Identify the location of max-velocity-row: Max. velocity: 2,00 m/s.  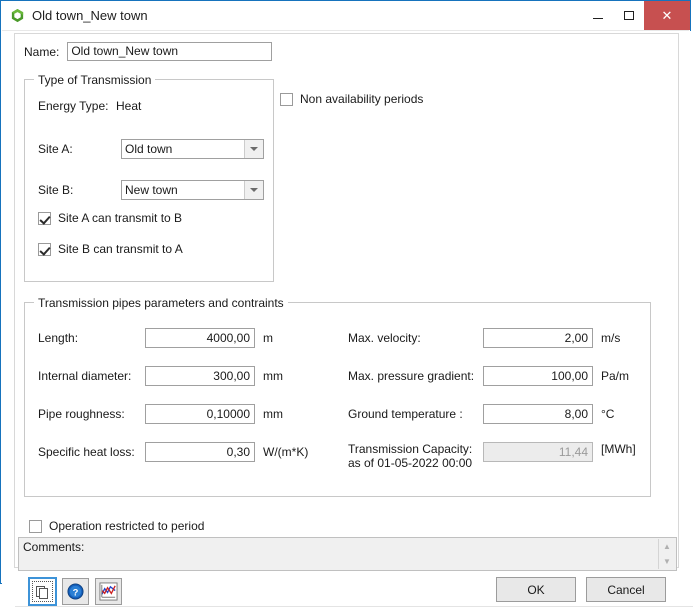
(484, 338).